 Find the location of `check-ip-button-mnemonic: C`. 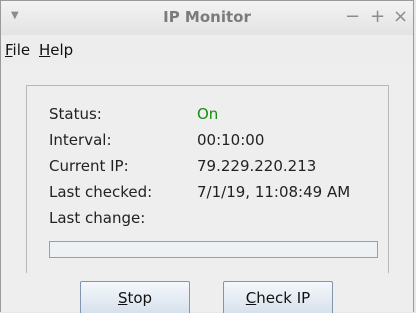

check-ip-button-mnemonic: C is located at coordinates (251, 298).